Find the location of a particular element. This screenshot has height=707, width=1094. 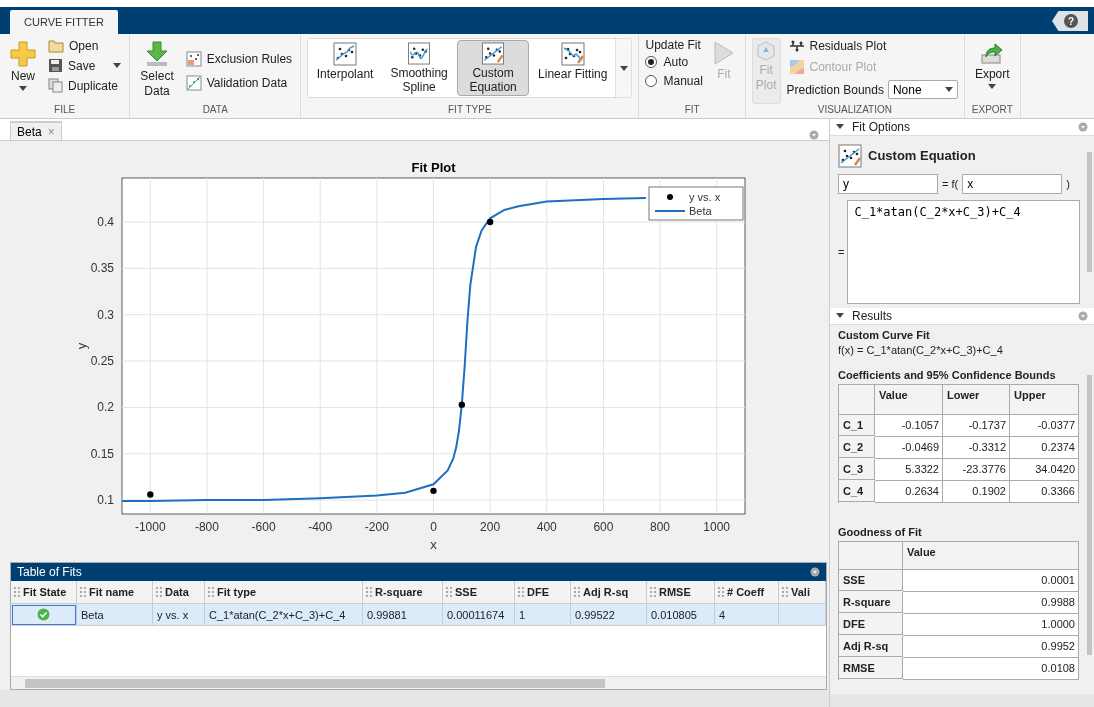

x-tick-label: 200 is located at coordinates (490, 527).